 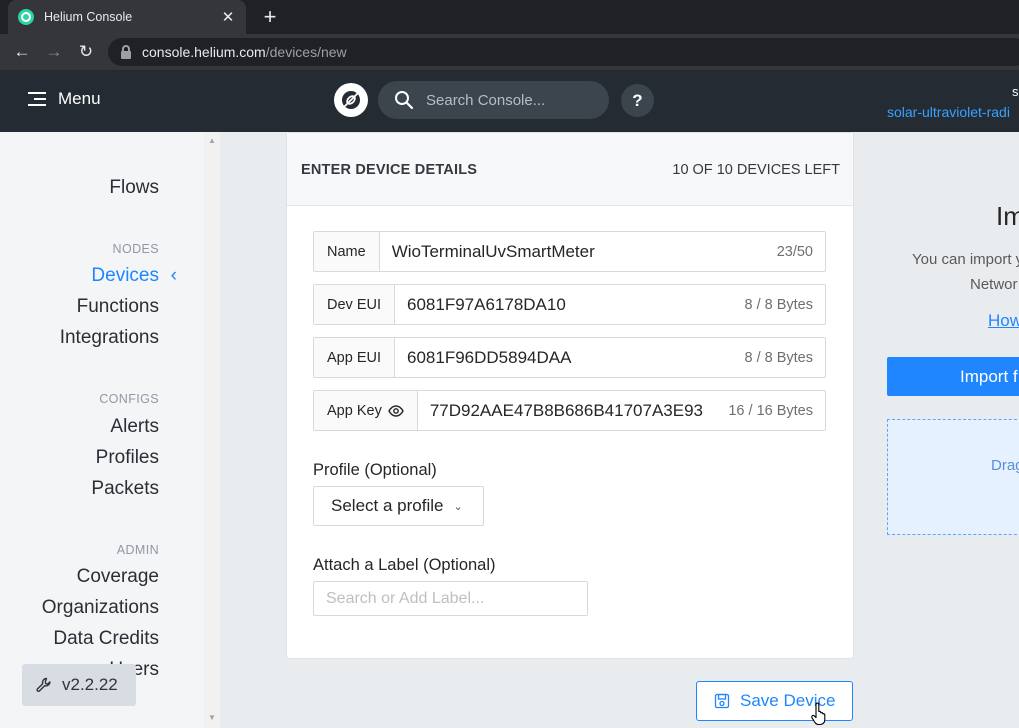 What do you see at coordinates (404, 100) in the screenshot?
I see `search-icon` at bounding box center [404, 100].